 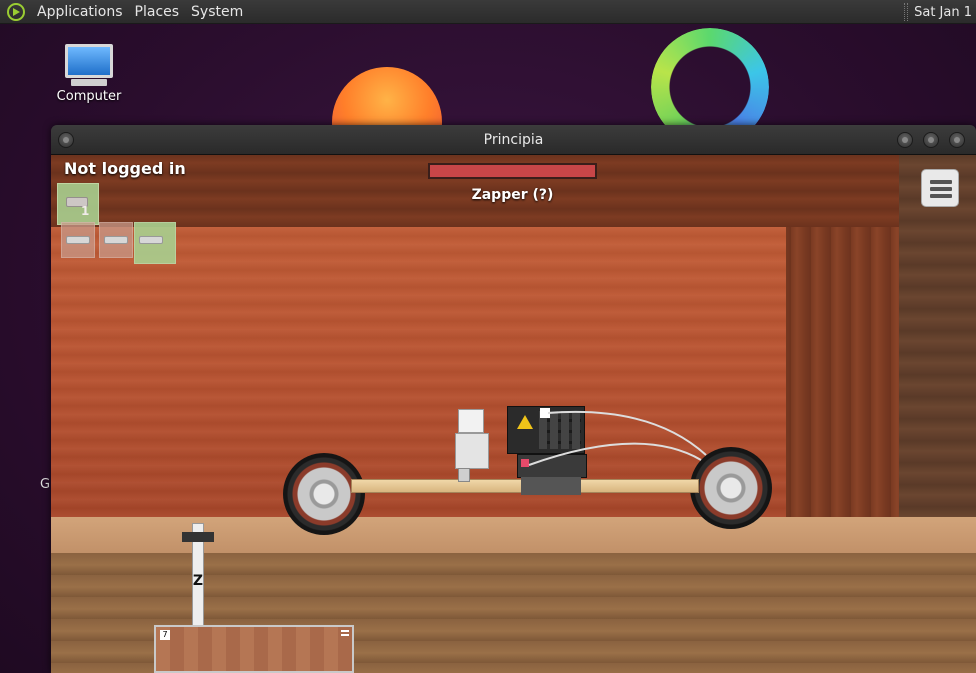 What do you see at coordinates (488, 12) in the screenshot?
I see `top-panel: Applications Places System Sat Jan 1` at bounding box center [488, 12].